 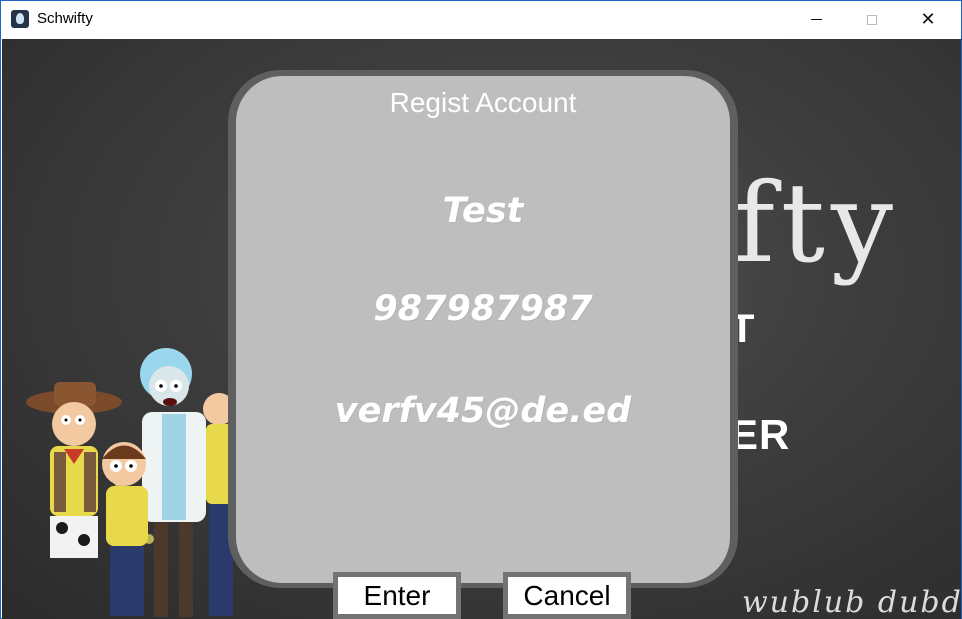 I want to click on close-icon: ✕, so click(x=928, y=19).